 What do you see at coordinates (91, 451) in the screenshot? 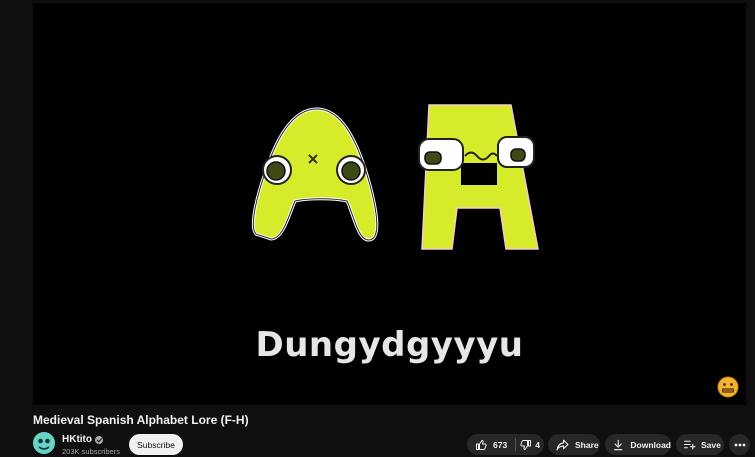
I see `subscriber-count: 203K subscribers` at bounding box center [91, 451].